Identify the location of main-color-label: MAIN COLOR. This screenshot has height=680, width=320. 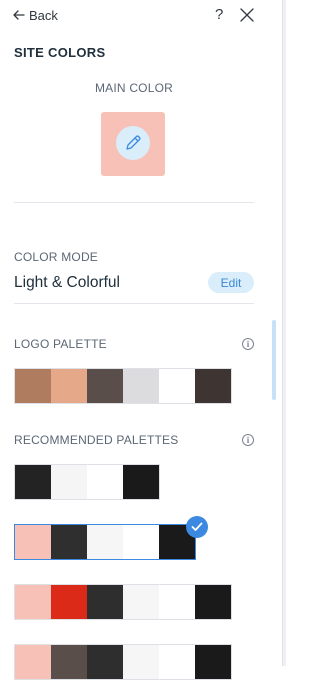
(133, 88).